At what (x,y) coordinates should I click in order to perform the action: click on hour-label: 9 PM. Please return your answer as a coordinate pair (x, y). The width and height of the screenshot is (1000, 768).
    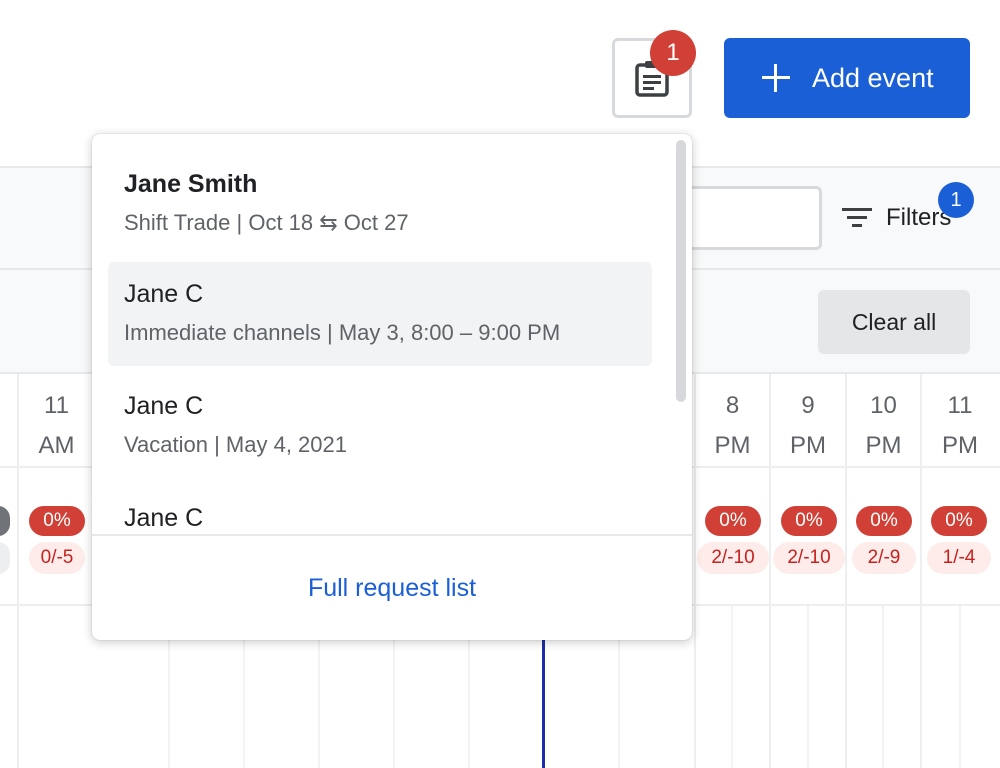
    Looking at the image, I should click on (808, 425).